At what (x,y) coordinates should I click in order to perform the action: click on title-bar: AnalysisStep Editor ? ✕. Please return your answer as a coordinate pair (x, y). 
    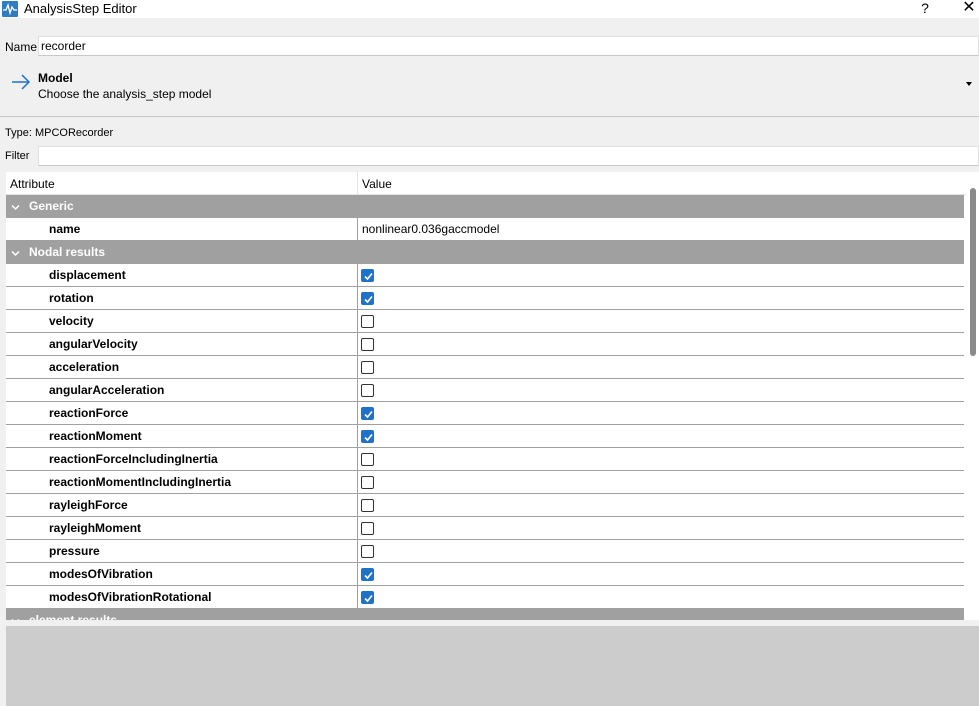
    Looking at the image, I should click on (489, 9).